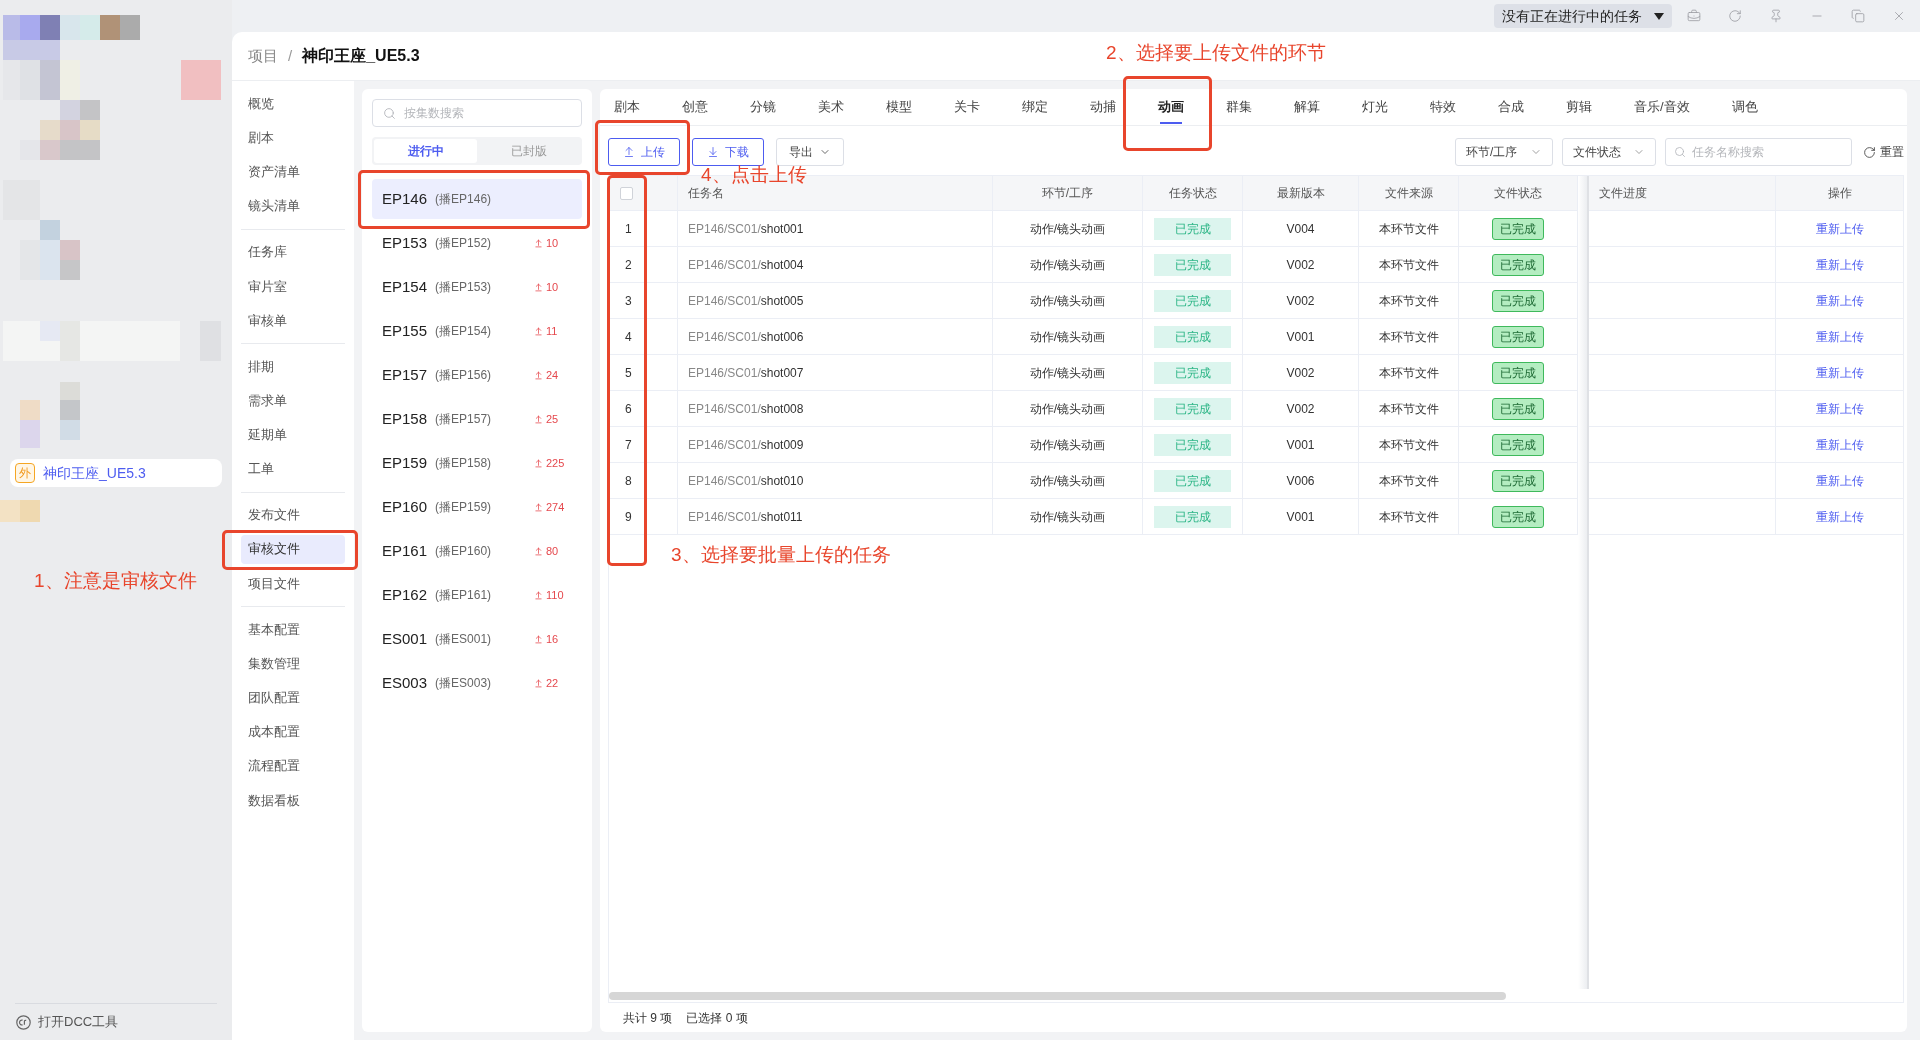 The height and width of the screenshot is (1040, 1920). I want to click on episode-item: EP146 (播EP146), so click(477, 199).